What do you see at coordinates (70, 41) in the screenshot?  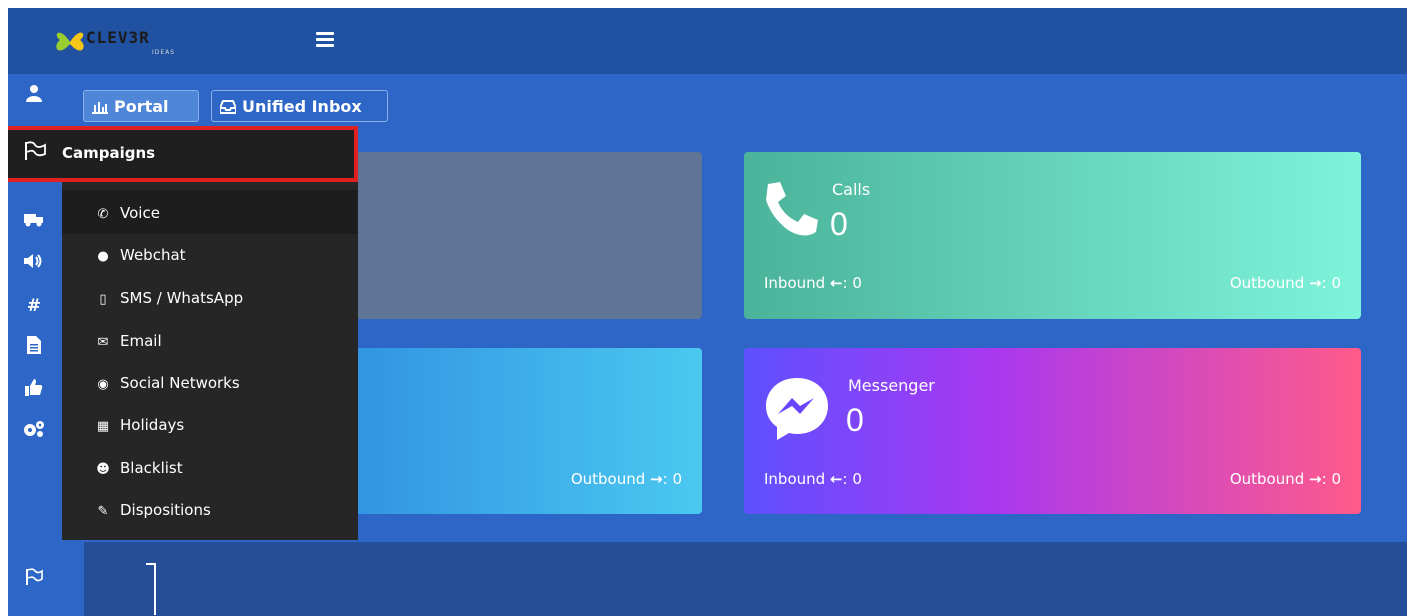 I see `butterfly-logo-icon` at bounding box center [70, 41].